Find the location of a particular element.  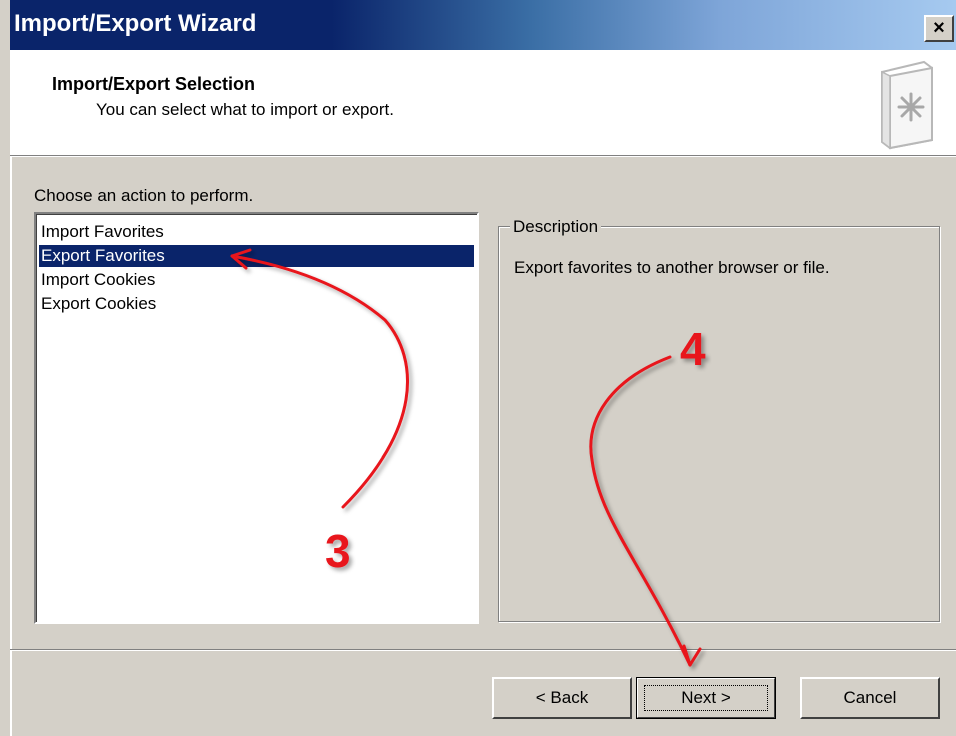

annotation-step-4: 4 is located at coordinates (693, 349).